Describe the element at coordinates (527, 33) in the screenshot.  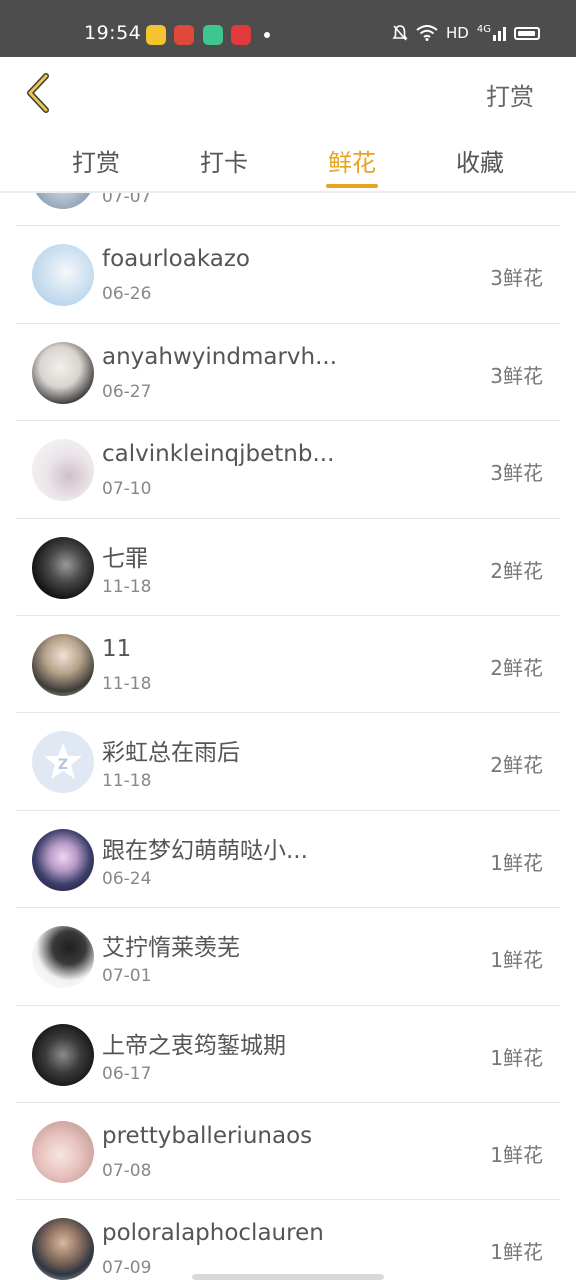
I see `battery-icon` at that location.